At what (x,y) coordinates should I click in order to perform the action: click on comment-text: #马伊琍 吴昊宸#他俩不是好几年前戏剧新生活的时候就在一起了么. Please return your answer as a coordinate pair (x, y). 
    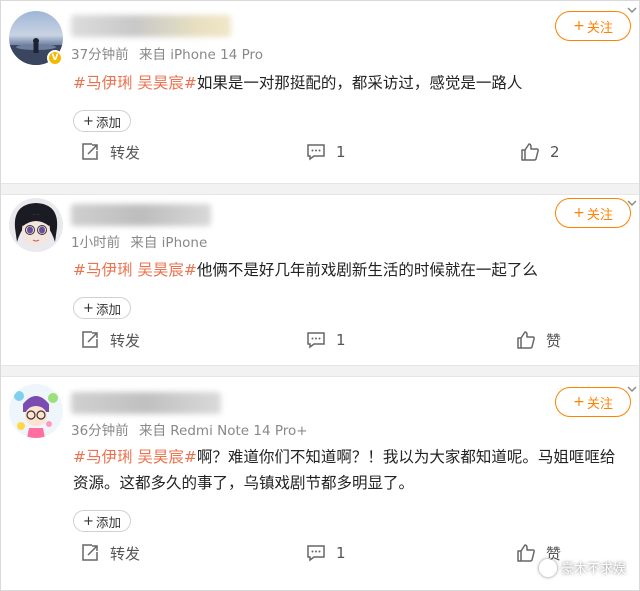
    Looking at the image, I should click on (346, 270).